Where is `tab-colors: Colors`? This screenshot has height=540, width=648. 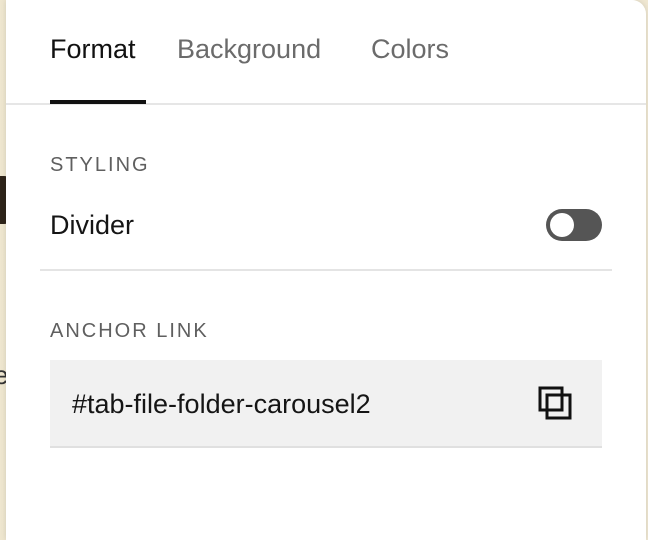
tab-colors: Colors is located at coordinates (410, 49).